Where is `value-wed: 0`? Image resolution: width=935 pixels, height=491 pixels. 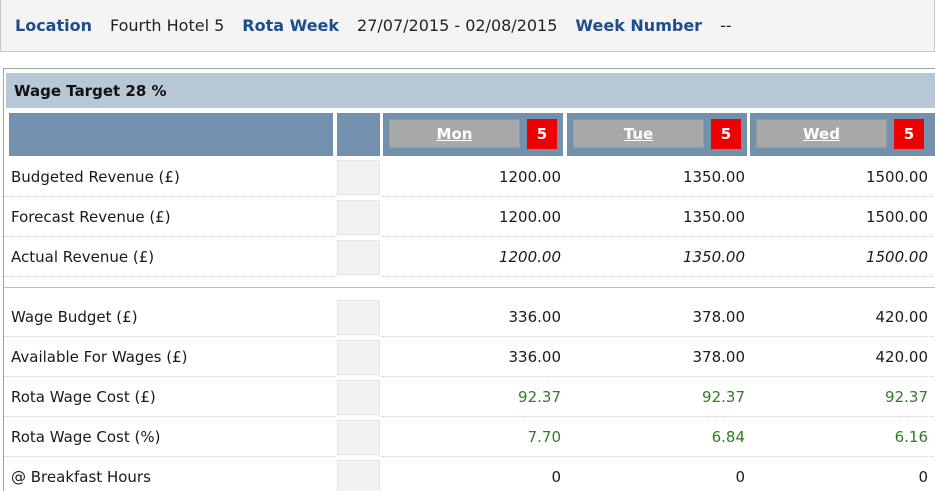 value-wed: 0 is located at coordinates (923, 477).